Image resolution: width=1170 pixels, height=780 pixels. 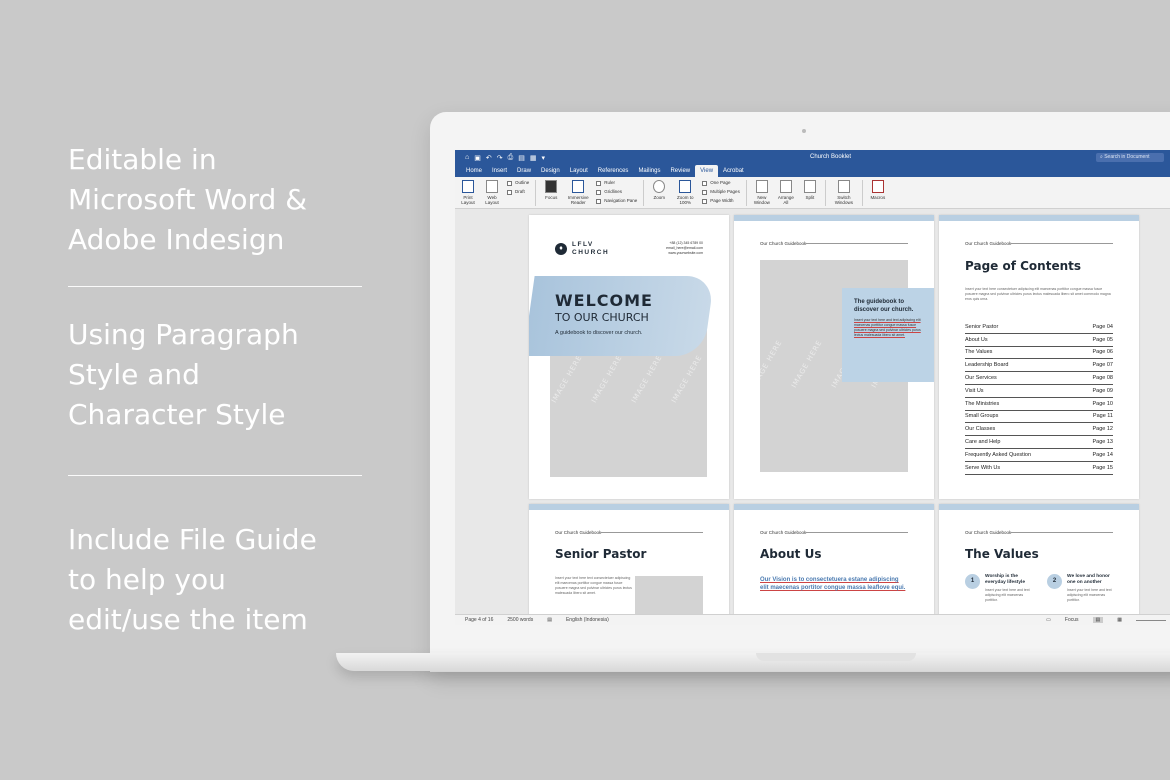 I want to click on zoom-label: Zoom, so click(x=659, y=197).